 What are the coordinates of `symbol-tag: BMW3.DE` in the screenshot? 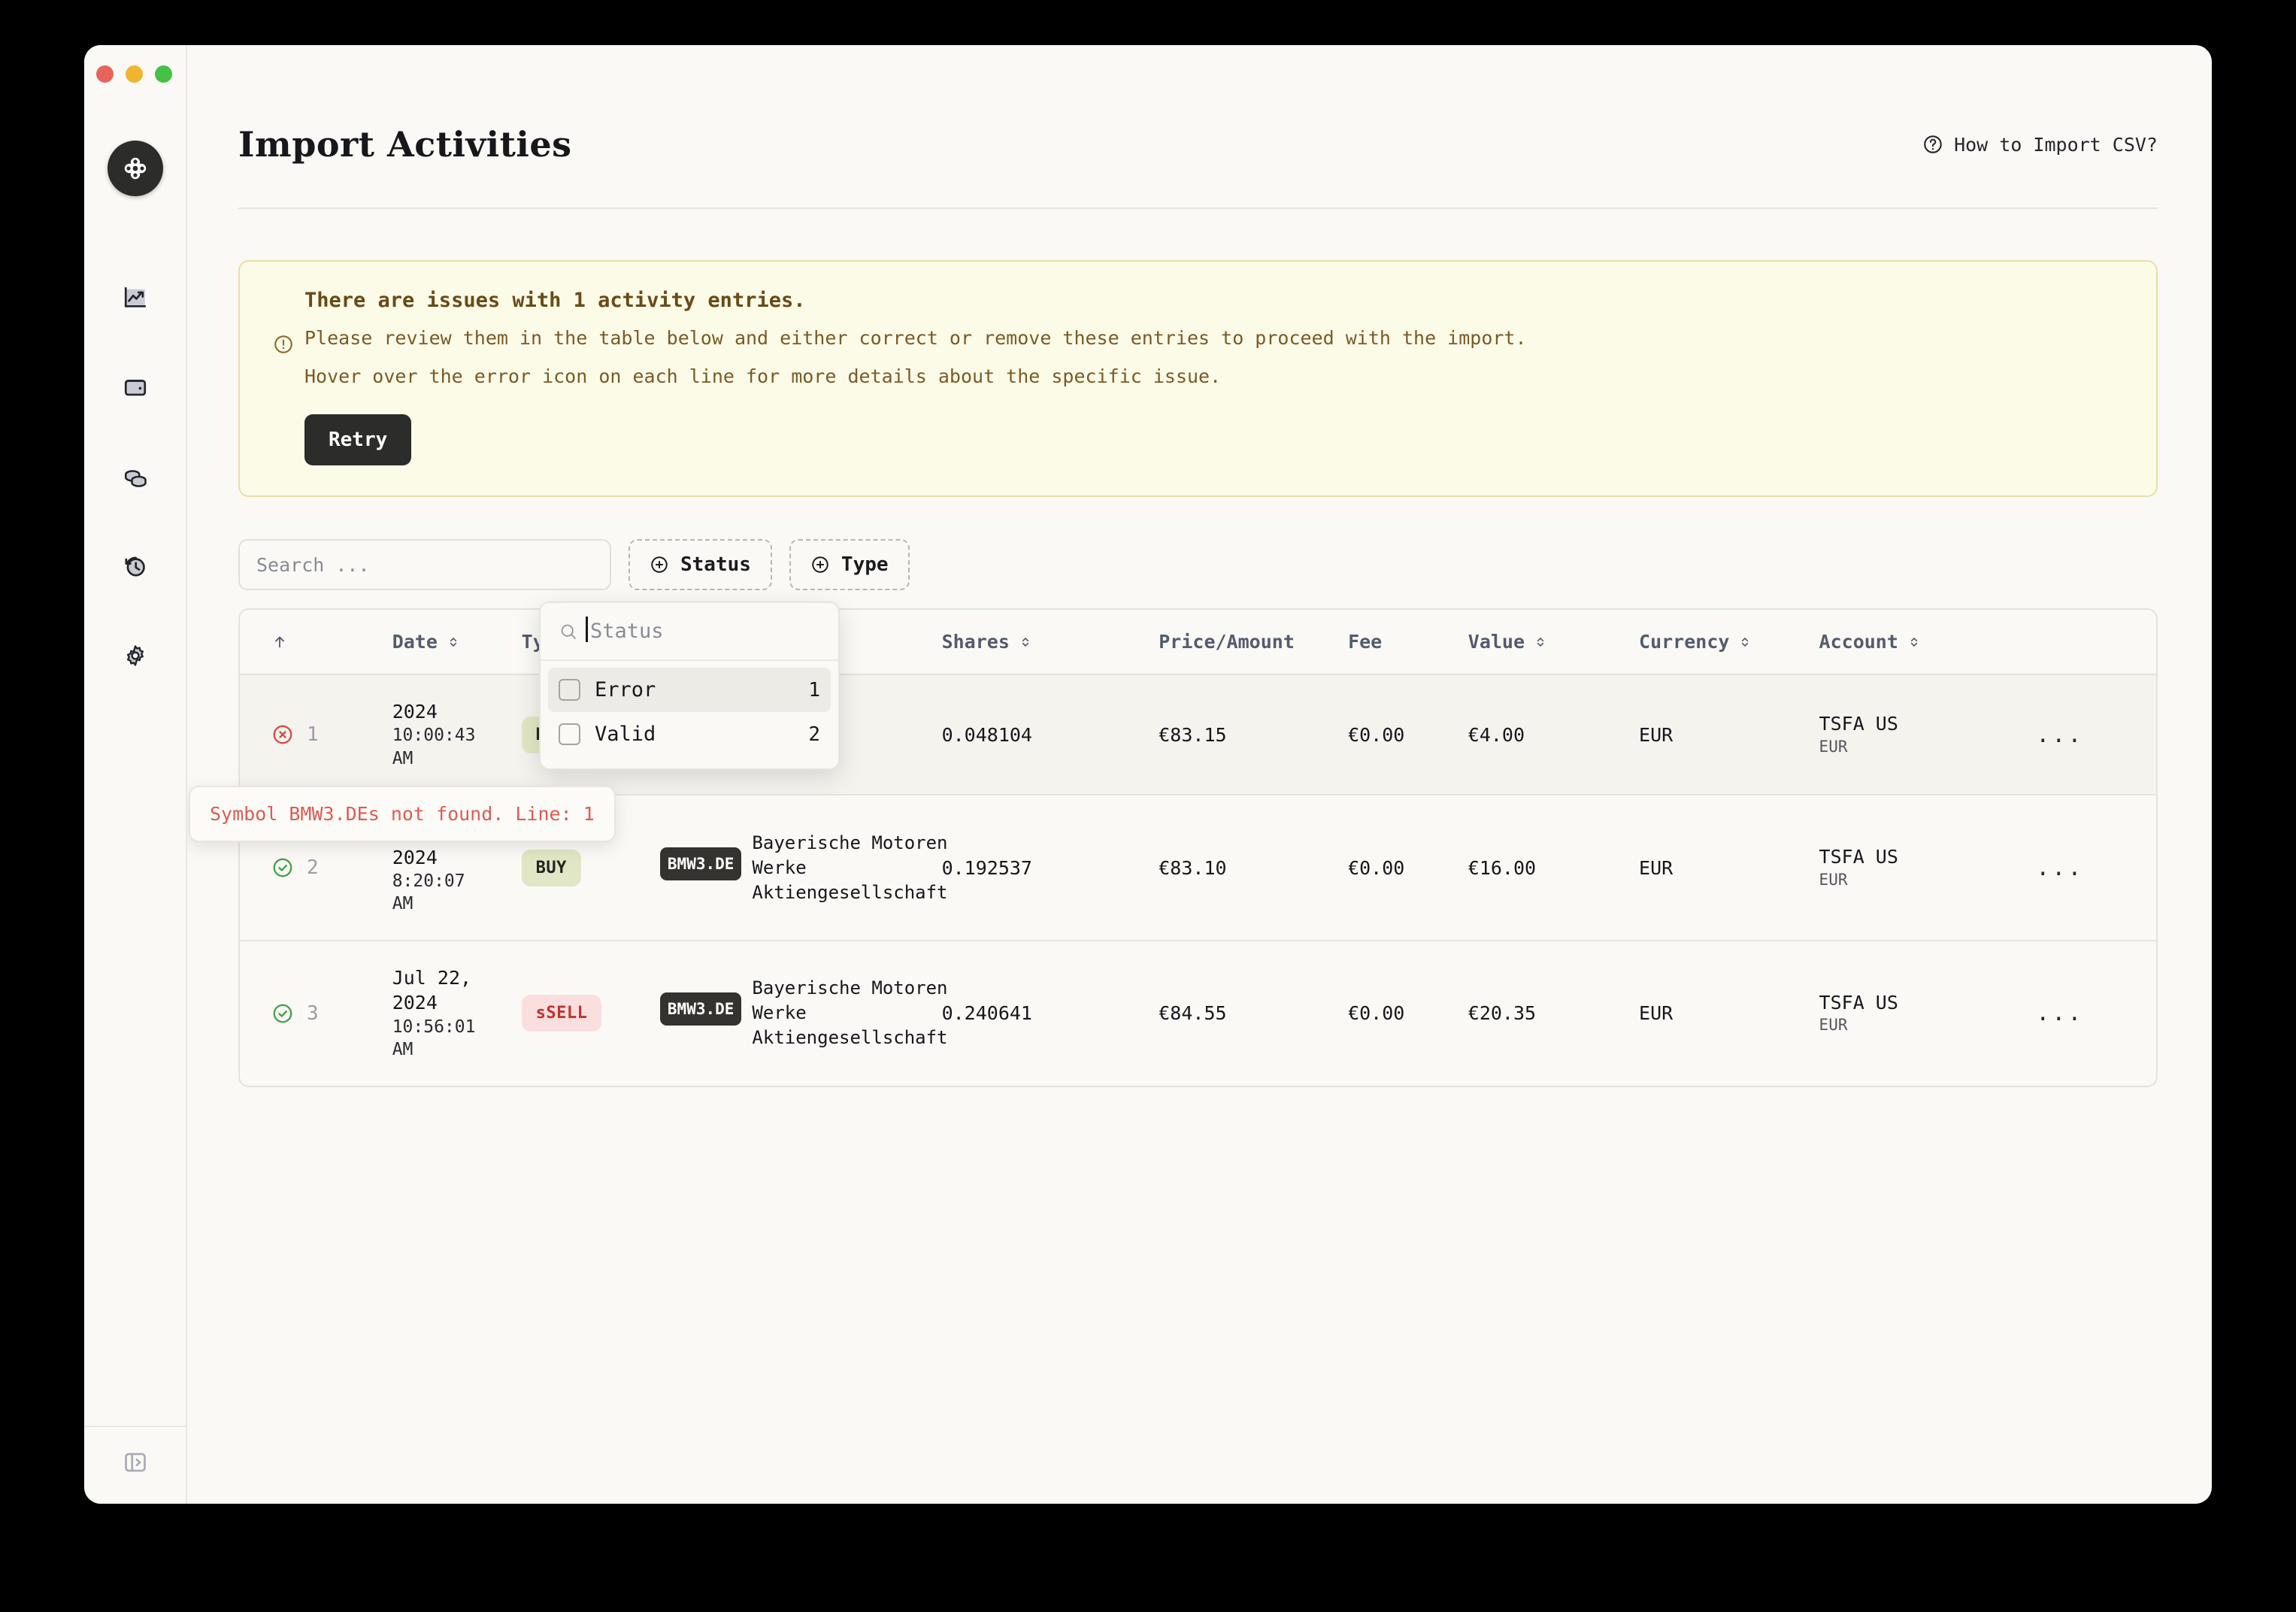 It's located at (700, 863).